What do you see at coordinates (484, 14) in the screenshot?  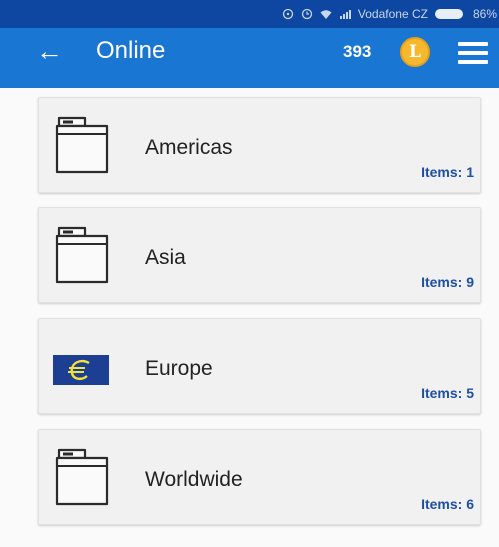 I see `battery-percent: 86%` at bounding box center [484, 14].